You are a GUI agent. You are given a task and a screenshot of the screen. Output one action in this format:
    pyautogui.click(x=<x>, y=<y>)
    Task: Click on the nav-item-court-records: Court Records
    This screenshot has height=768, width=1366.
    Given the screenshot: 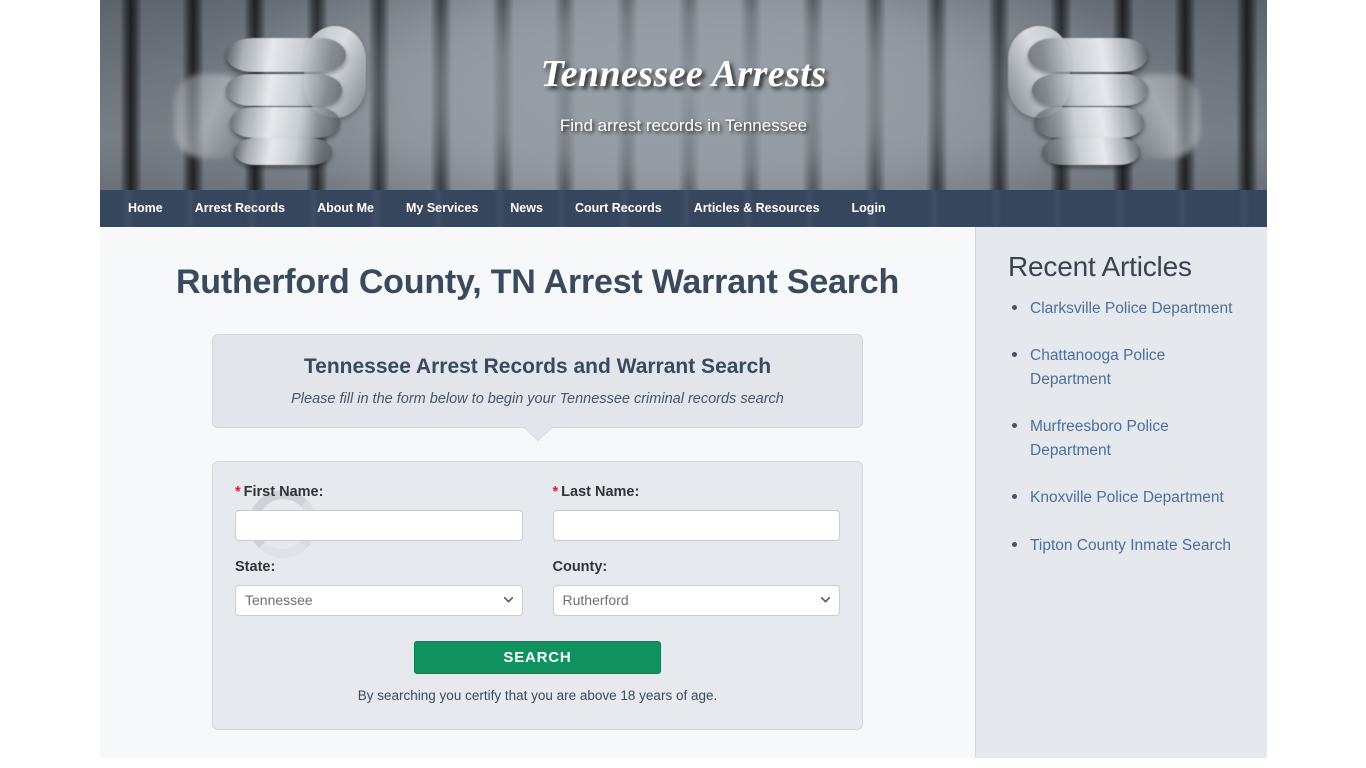 What is the action you would take?
    pyautogui.click(x=618, y=208)
    